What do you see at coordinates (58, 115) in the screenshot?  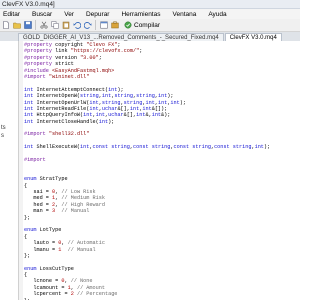 I see `code-token: HttpQueryInfoW(` at bounding box center [58, 115].